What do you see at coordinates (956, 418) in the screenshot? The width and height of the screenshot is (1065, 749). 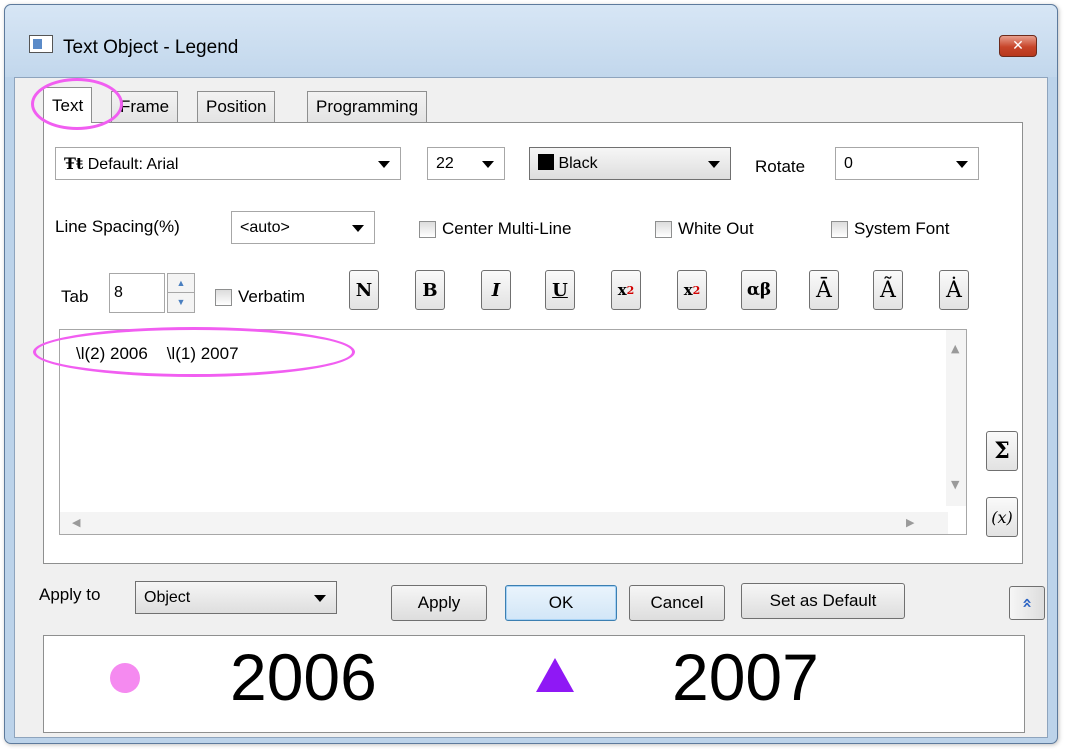 I see `vertical-scrollbar: ▲ ▼` at bounding box center [956, 418].